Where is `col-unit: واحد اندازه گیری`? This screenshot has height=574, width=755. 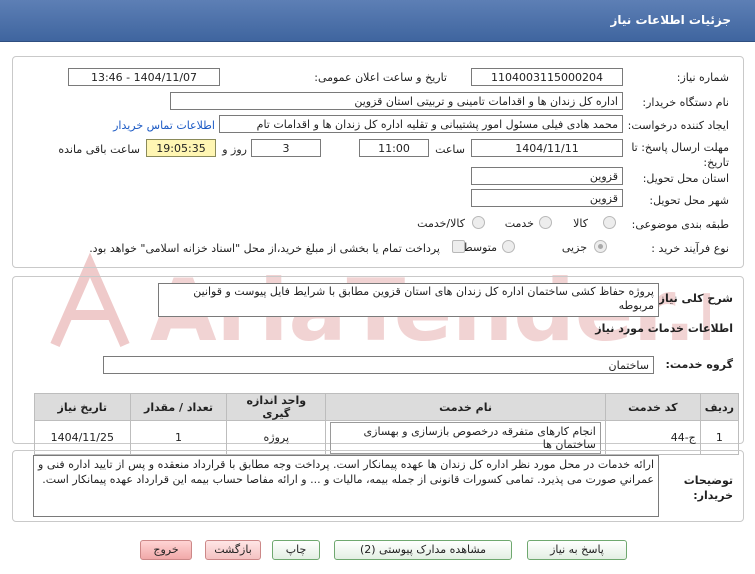 col-unit: واحد اندازه گیری is located at coordinates (276, 407).